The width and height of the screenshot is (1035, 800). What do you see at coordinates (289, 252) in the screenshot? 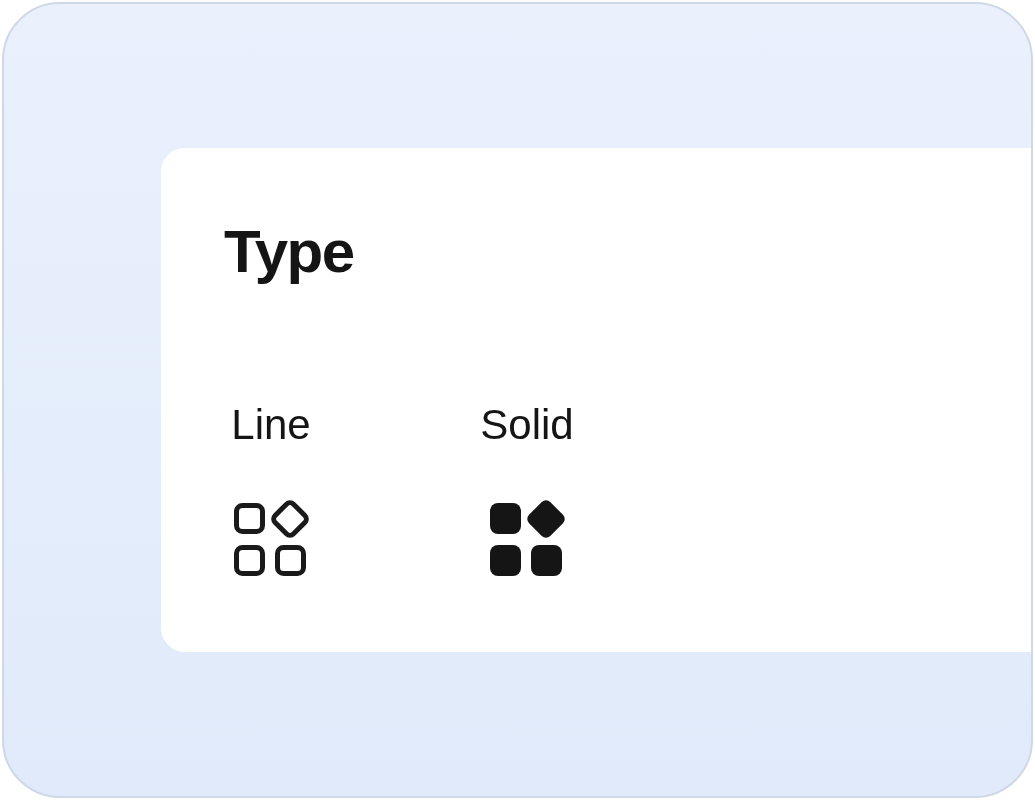
I see `section-title: Type` at bounding box center [289, 252].